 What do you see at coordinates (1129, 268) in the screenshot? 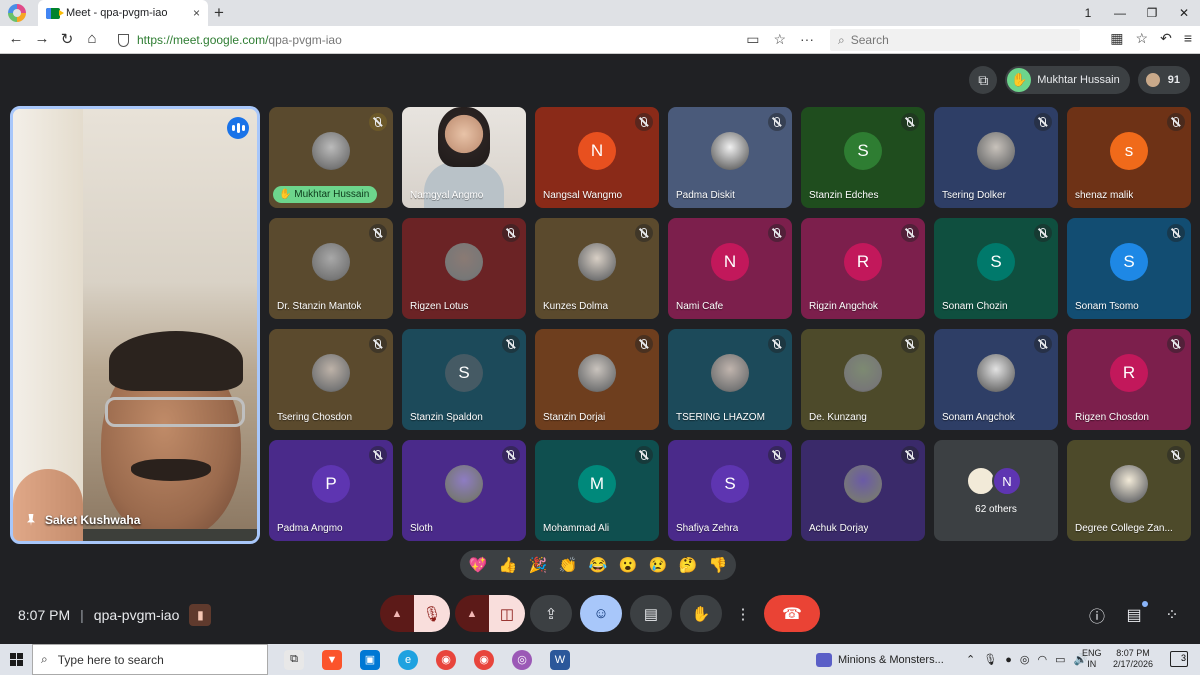
I see `participant-tile: S Sonam Tsomo` at bounding box center [1129, 268].